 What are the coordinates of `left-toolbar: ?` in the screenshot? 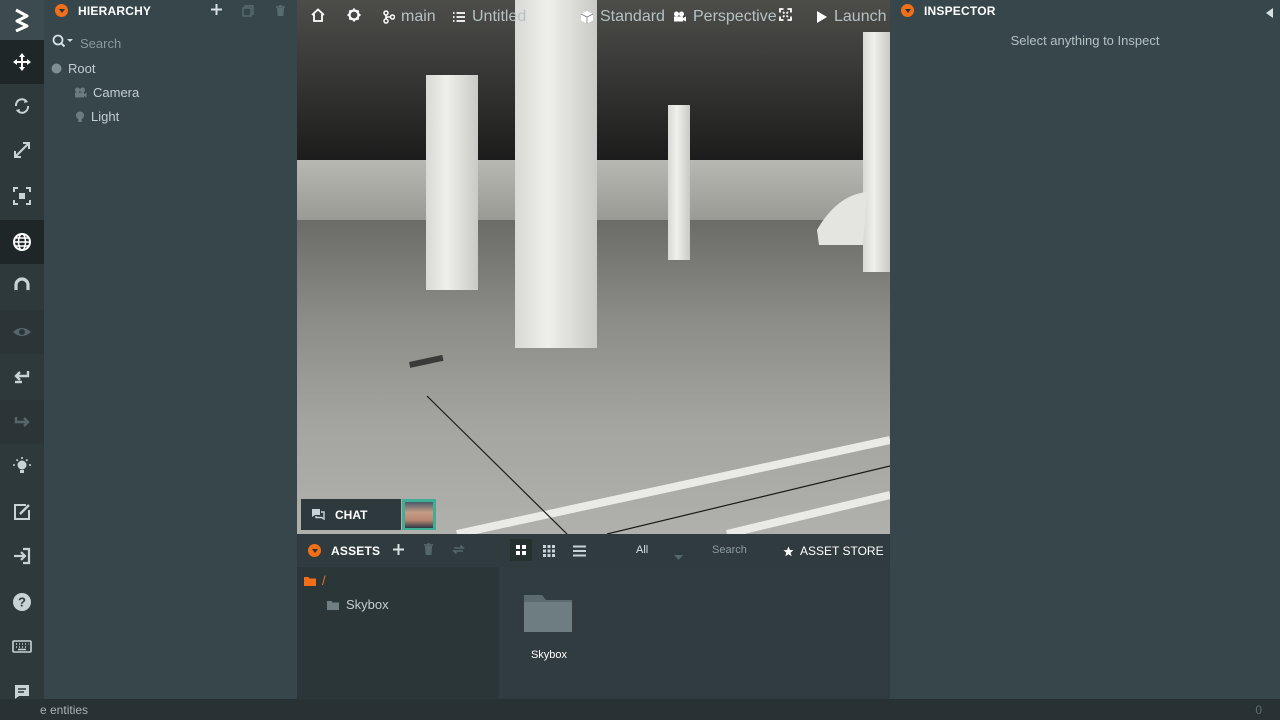 It's located at (22, 349).